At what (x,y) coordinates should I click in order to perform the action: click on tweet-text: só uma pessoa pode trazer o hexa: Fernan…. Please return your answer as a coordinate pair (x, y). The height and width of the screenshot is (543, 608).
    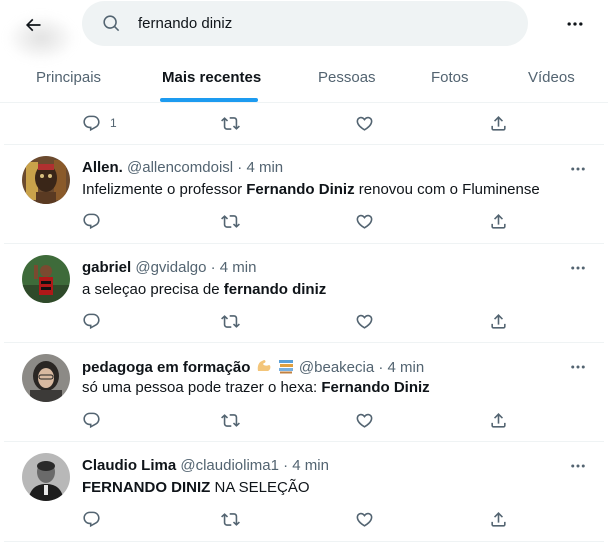
    Looking at the image, I should click on (256, 387).